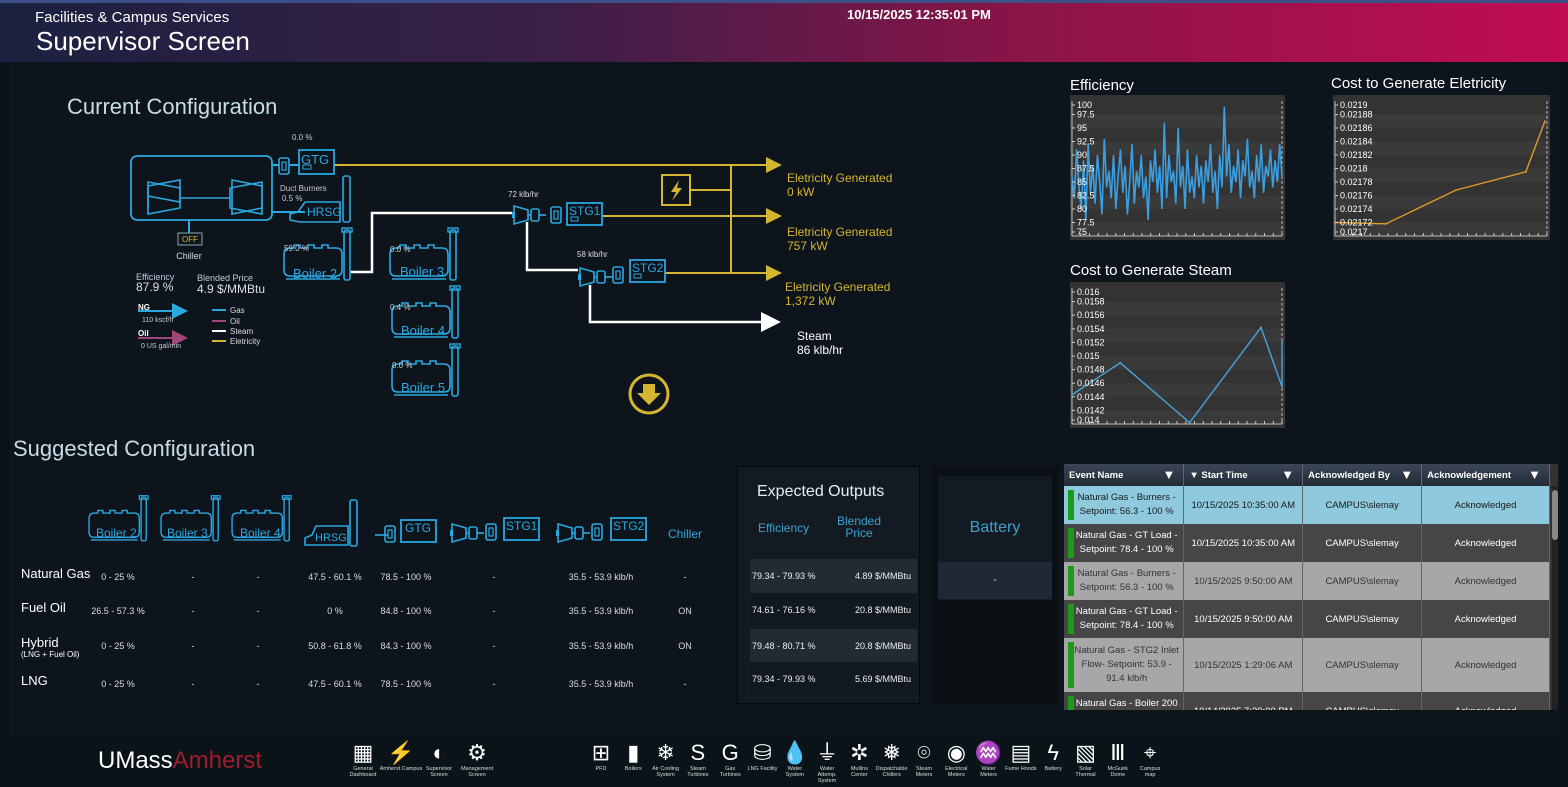  I want to click on nav-steam-turbines: S Steam Turbines, so click(698, 759).